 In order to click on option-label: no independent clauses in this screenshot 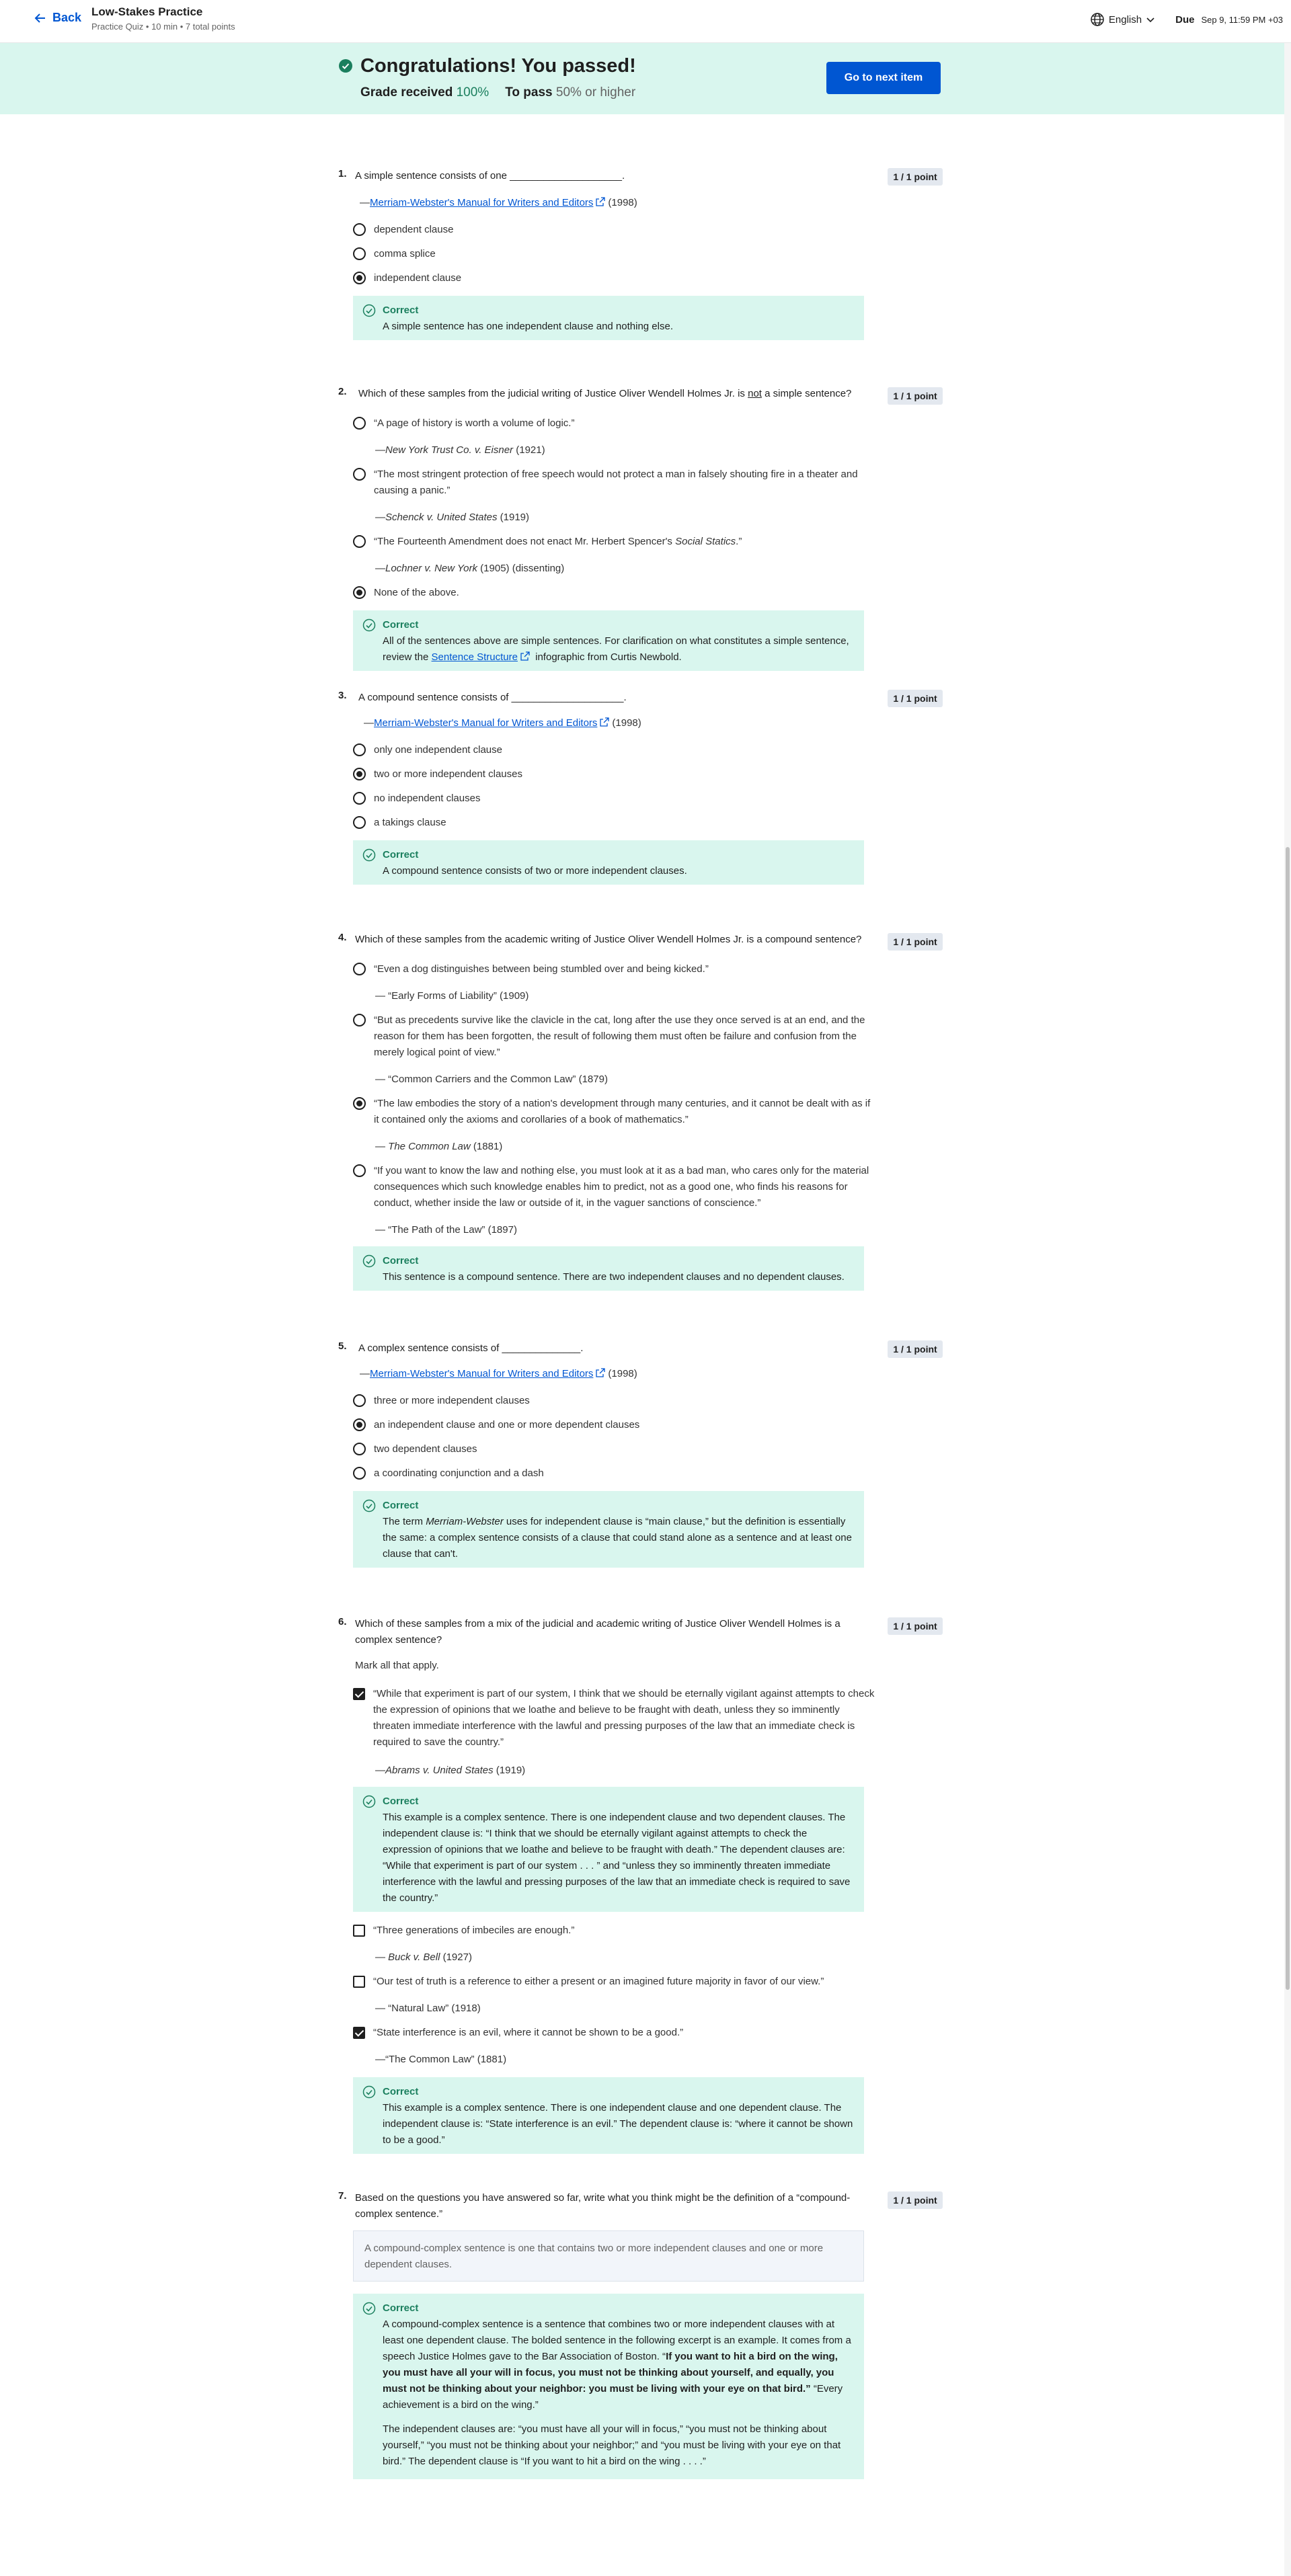, I will do `click(427, 798)`.